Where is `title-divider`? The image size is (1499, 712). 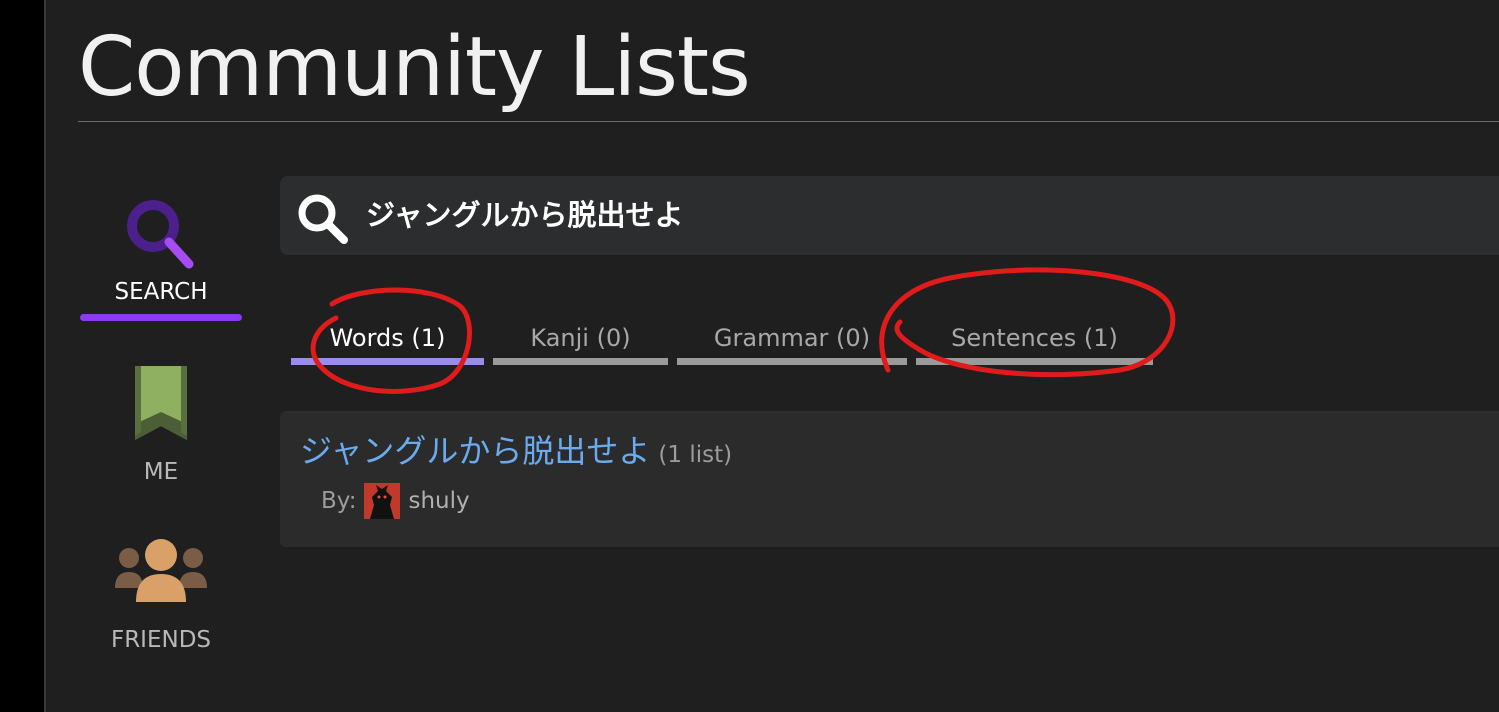
title-divider is located at coordinates (788, 121).